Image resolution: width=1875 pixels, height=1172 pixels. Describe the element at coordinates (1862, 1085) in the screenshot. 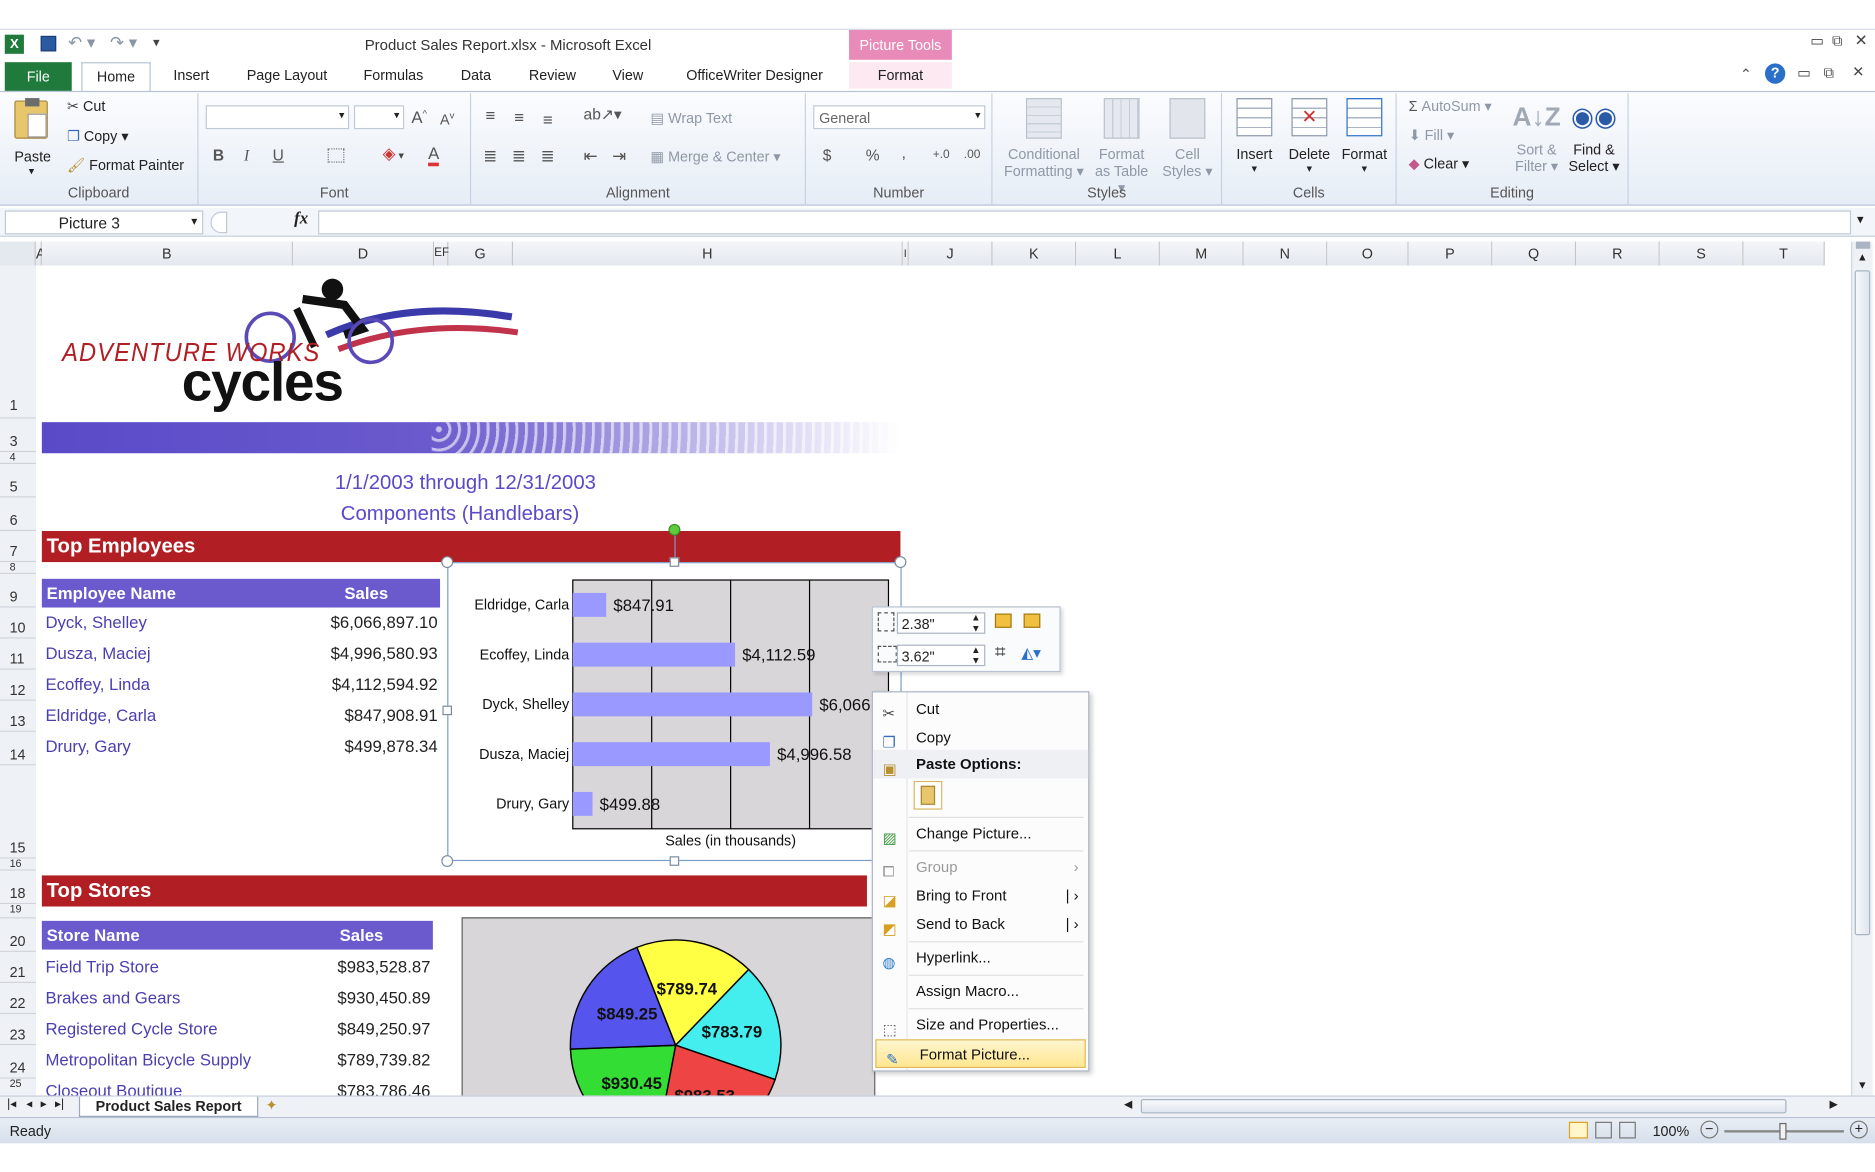

I see `scroll-down-icon: ▼` at that location.